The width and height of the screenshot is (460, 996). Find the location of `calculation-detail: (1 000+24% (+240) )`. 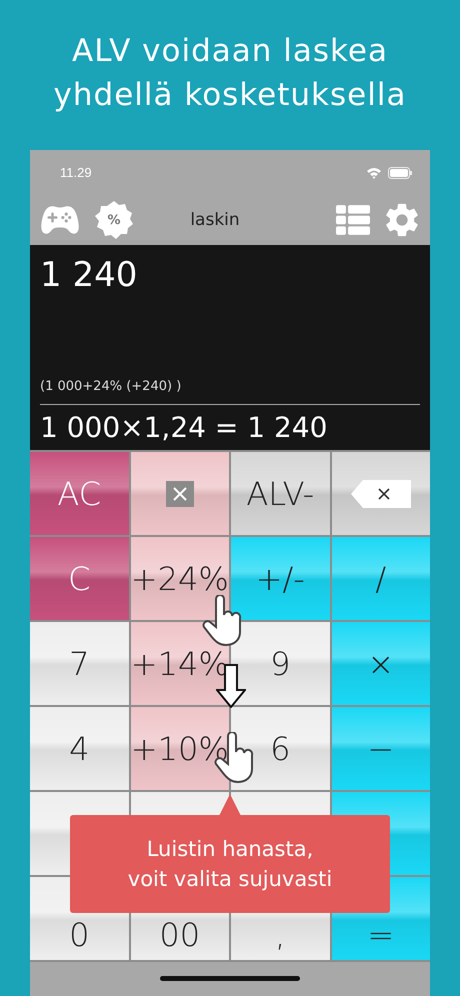

calculation-detail: (1 000+24% (+240) ) is located at coordinates (111, 387).